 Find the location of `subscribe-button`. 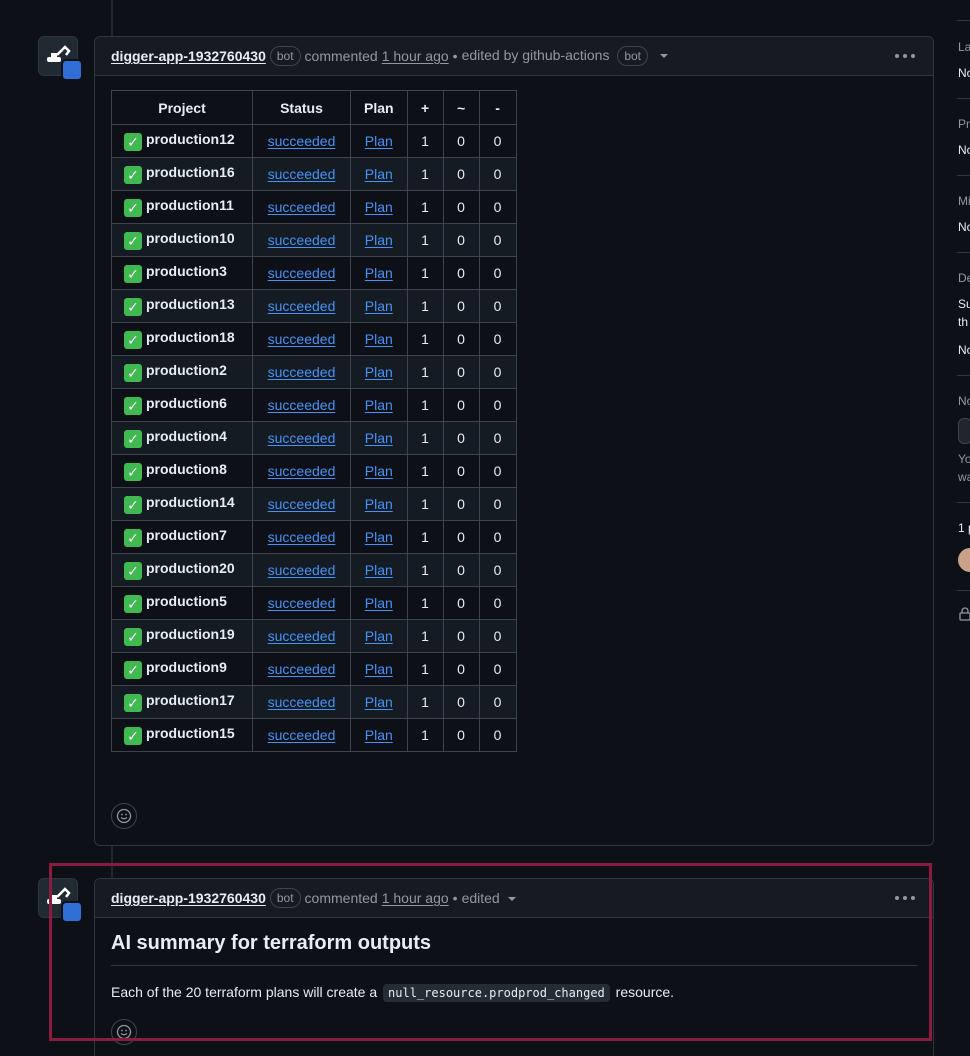

subscribe-button is located at coordinates (964, 431).